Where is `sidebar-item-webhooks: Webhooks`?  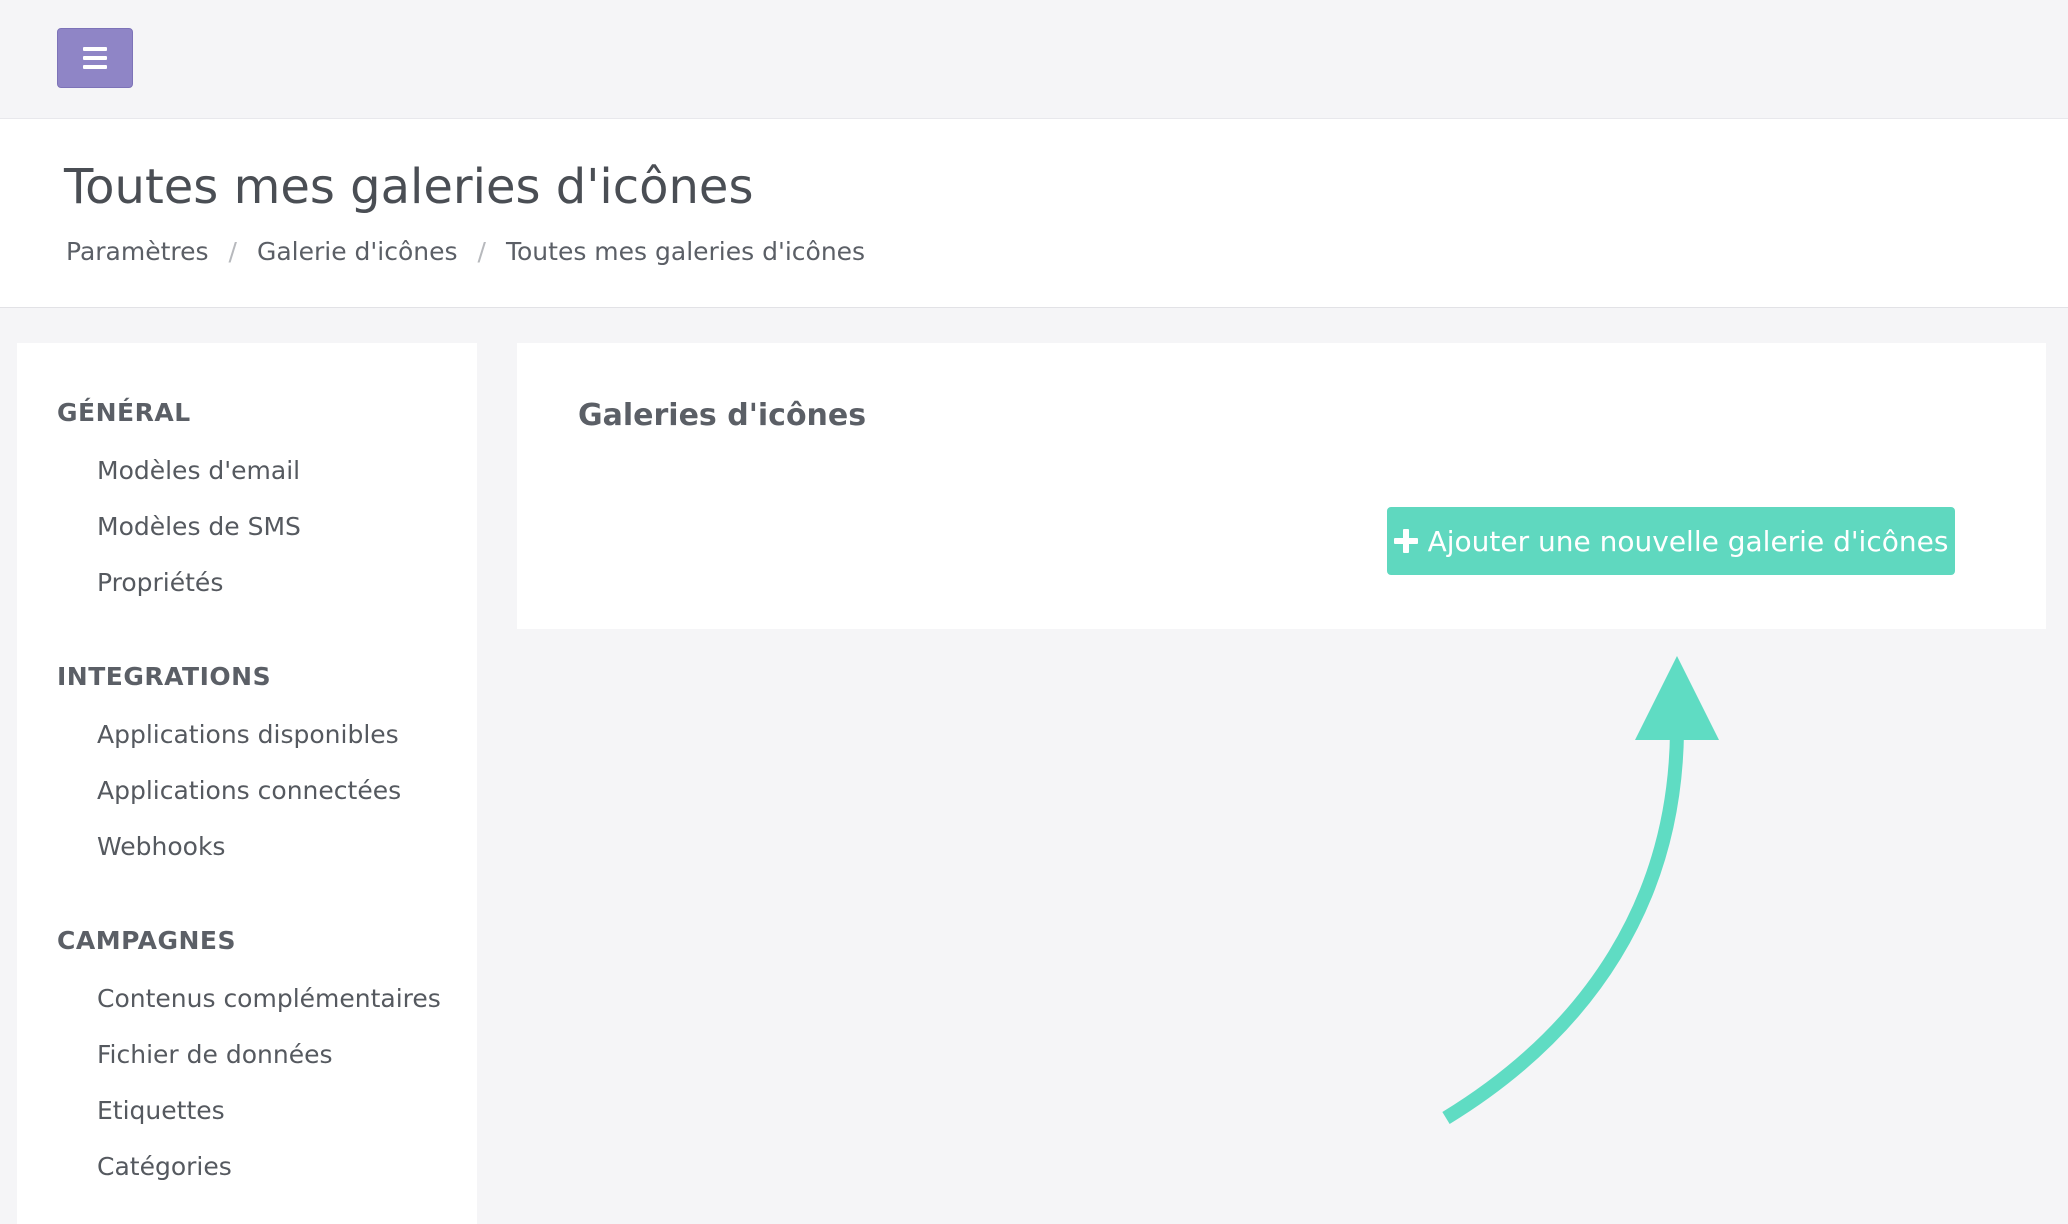 sidebar-item-webhooks: Webhooks is located at coordinates (249, 847).